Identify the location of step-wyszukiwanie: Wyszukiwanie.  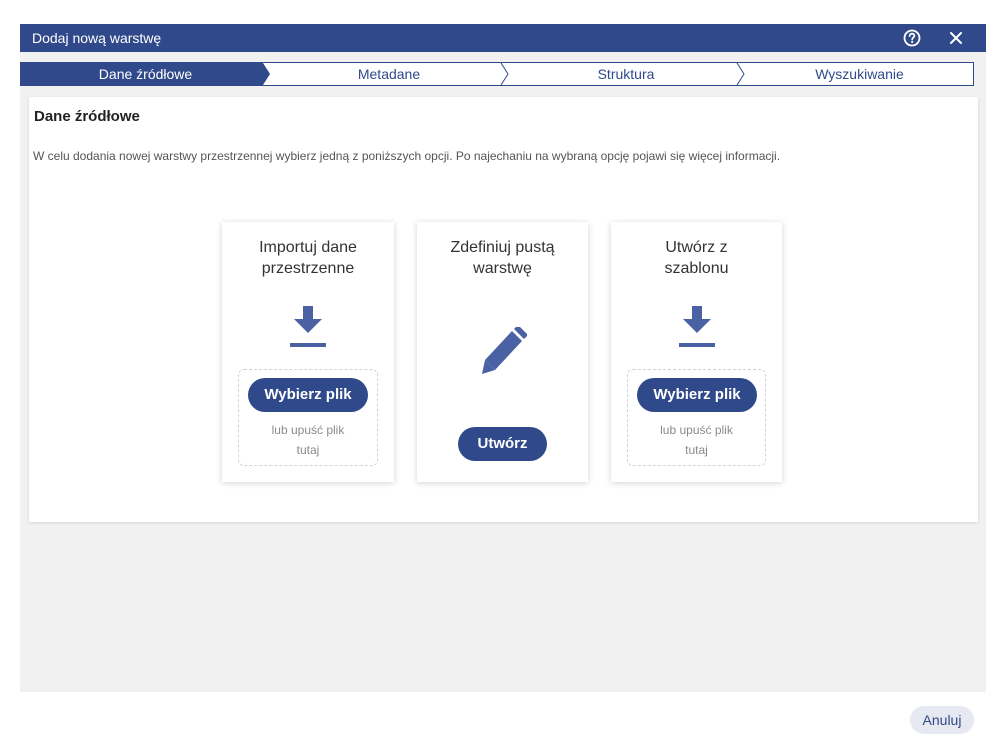
(858, 74).